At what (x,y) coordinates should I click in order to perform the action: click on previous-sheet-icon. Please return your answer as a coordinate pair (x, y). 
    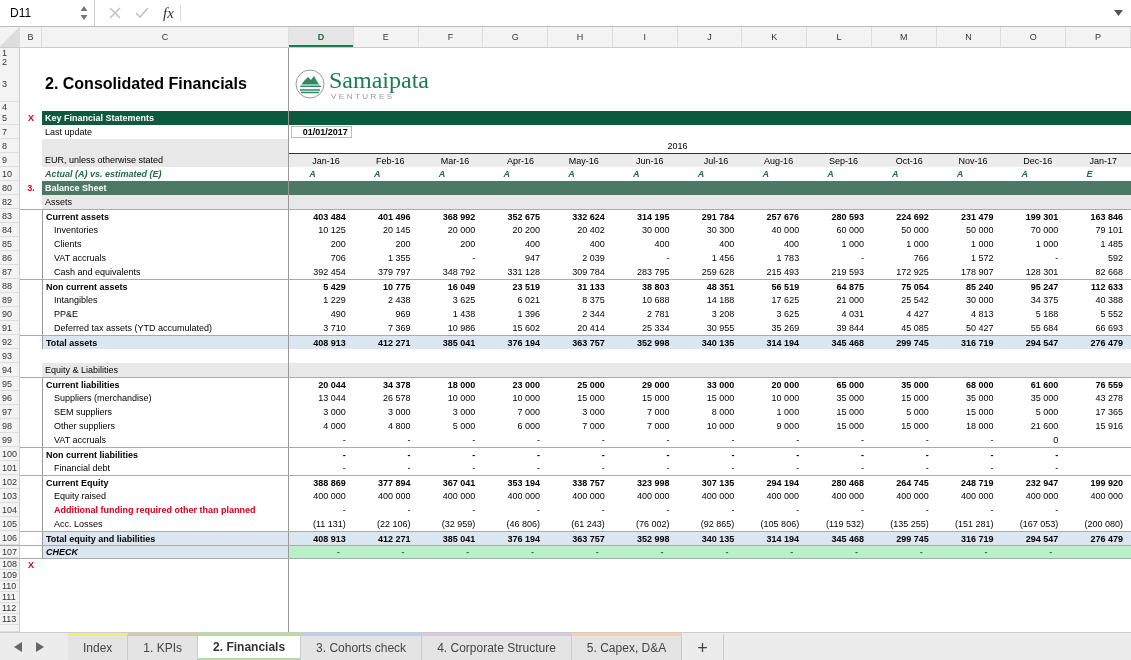
    Looking at the image, I should click on (18, 646).